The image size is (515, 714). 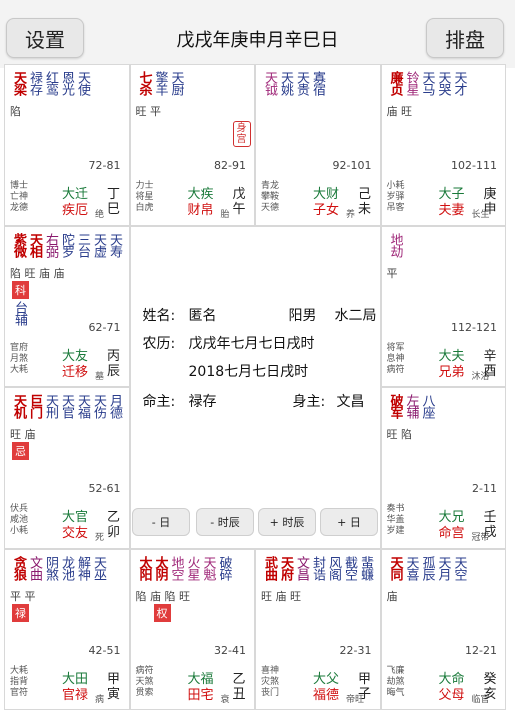 I want to click on star-name: 天寿, so click(x=114, y=244).